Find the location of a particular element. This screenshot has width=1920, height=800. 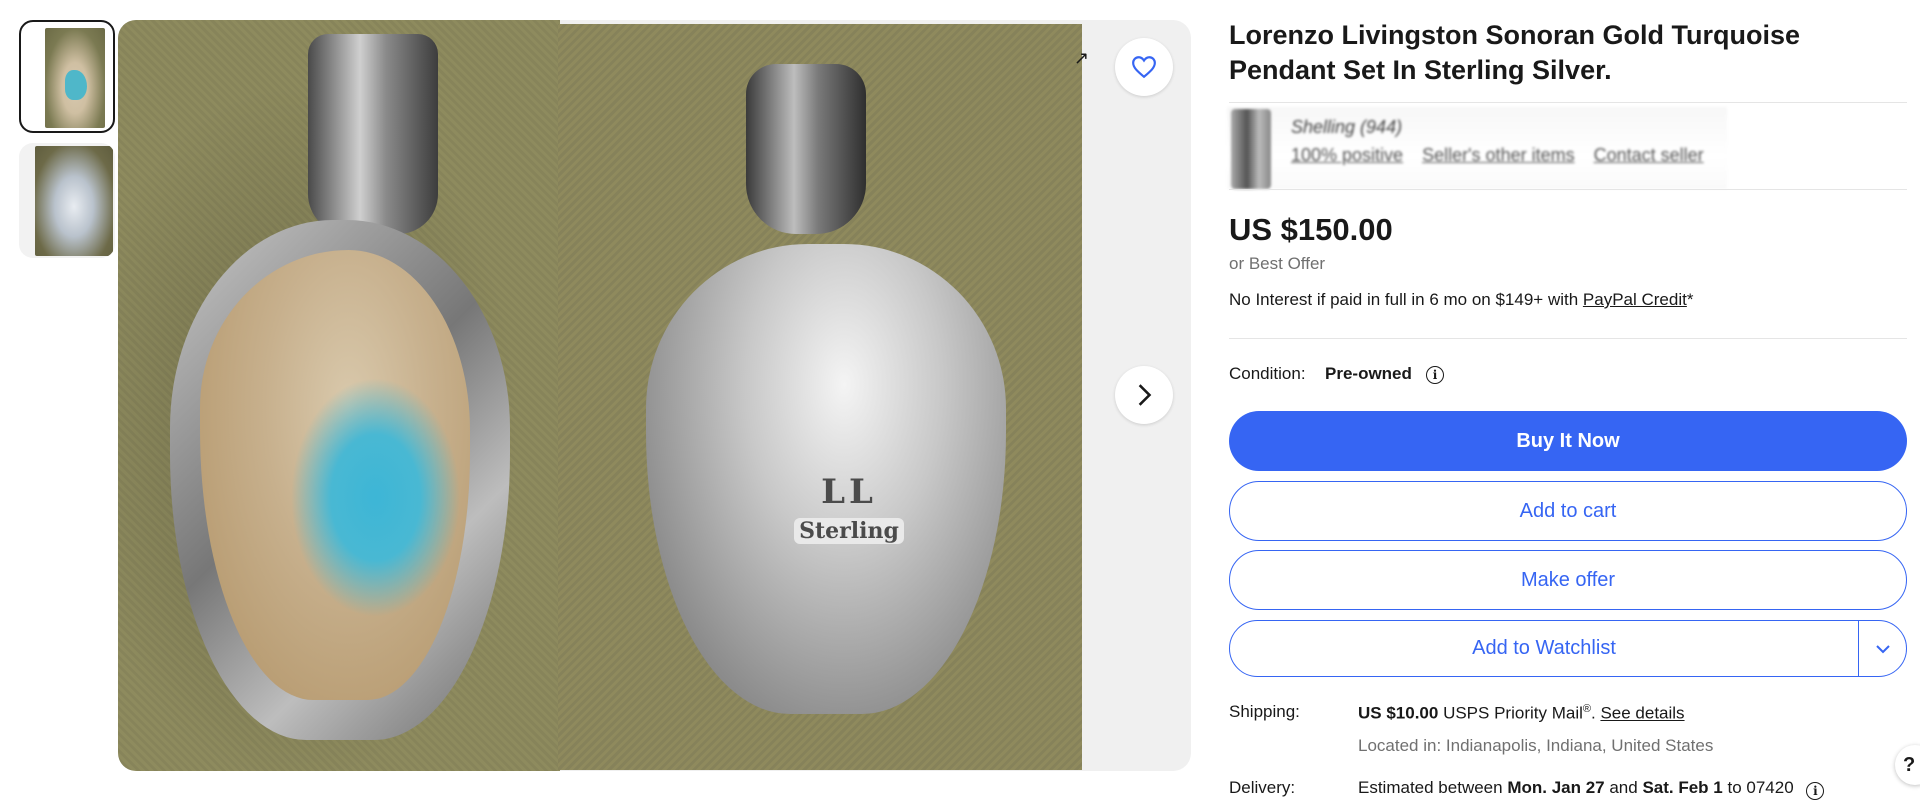

item-price: US $150.00 is located at coordinates (1311, 229).